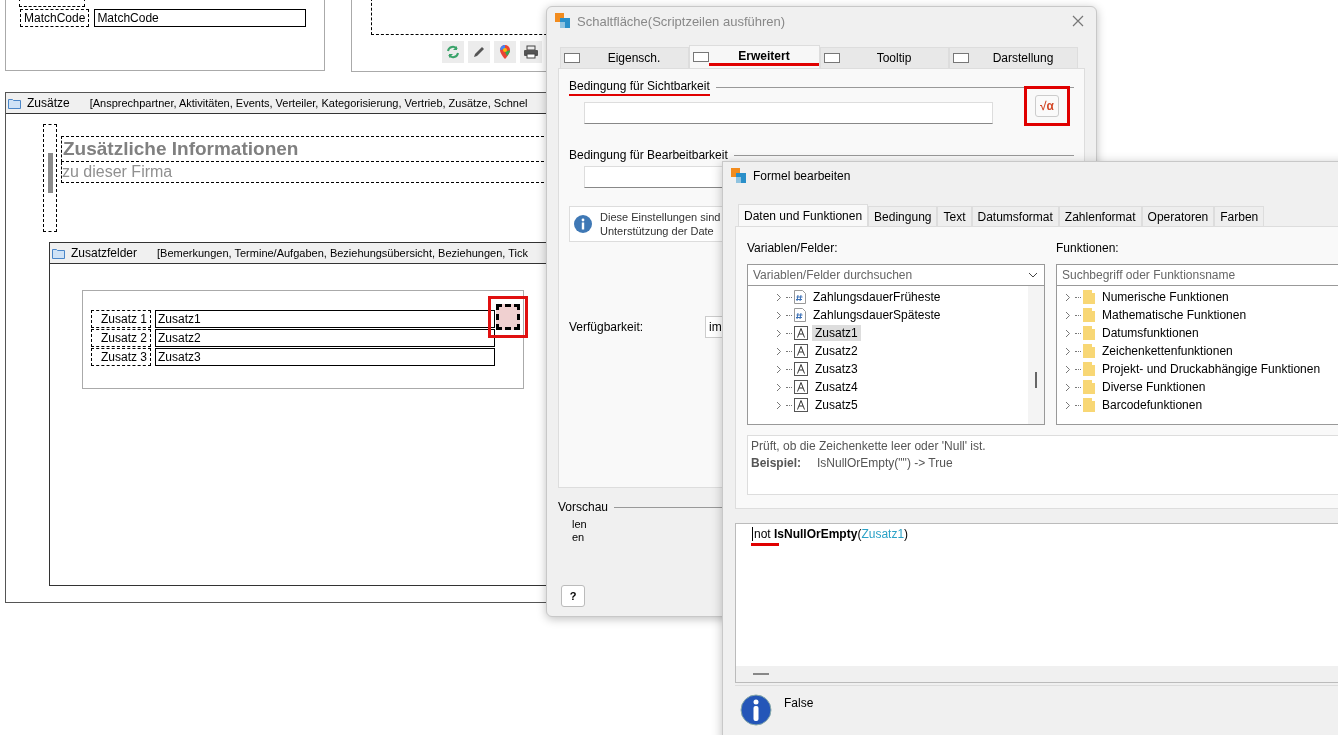  I want to click on scrollbar-thumb, so click(1036, 380).